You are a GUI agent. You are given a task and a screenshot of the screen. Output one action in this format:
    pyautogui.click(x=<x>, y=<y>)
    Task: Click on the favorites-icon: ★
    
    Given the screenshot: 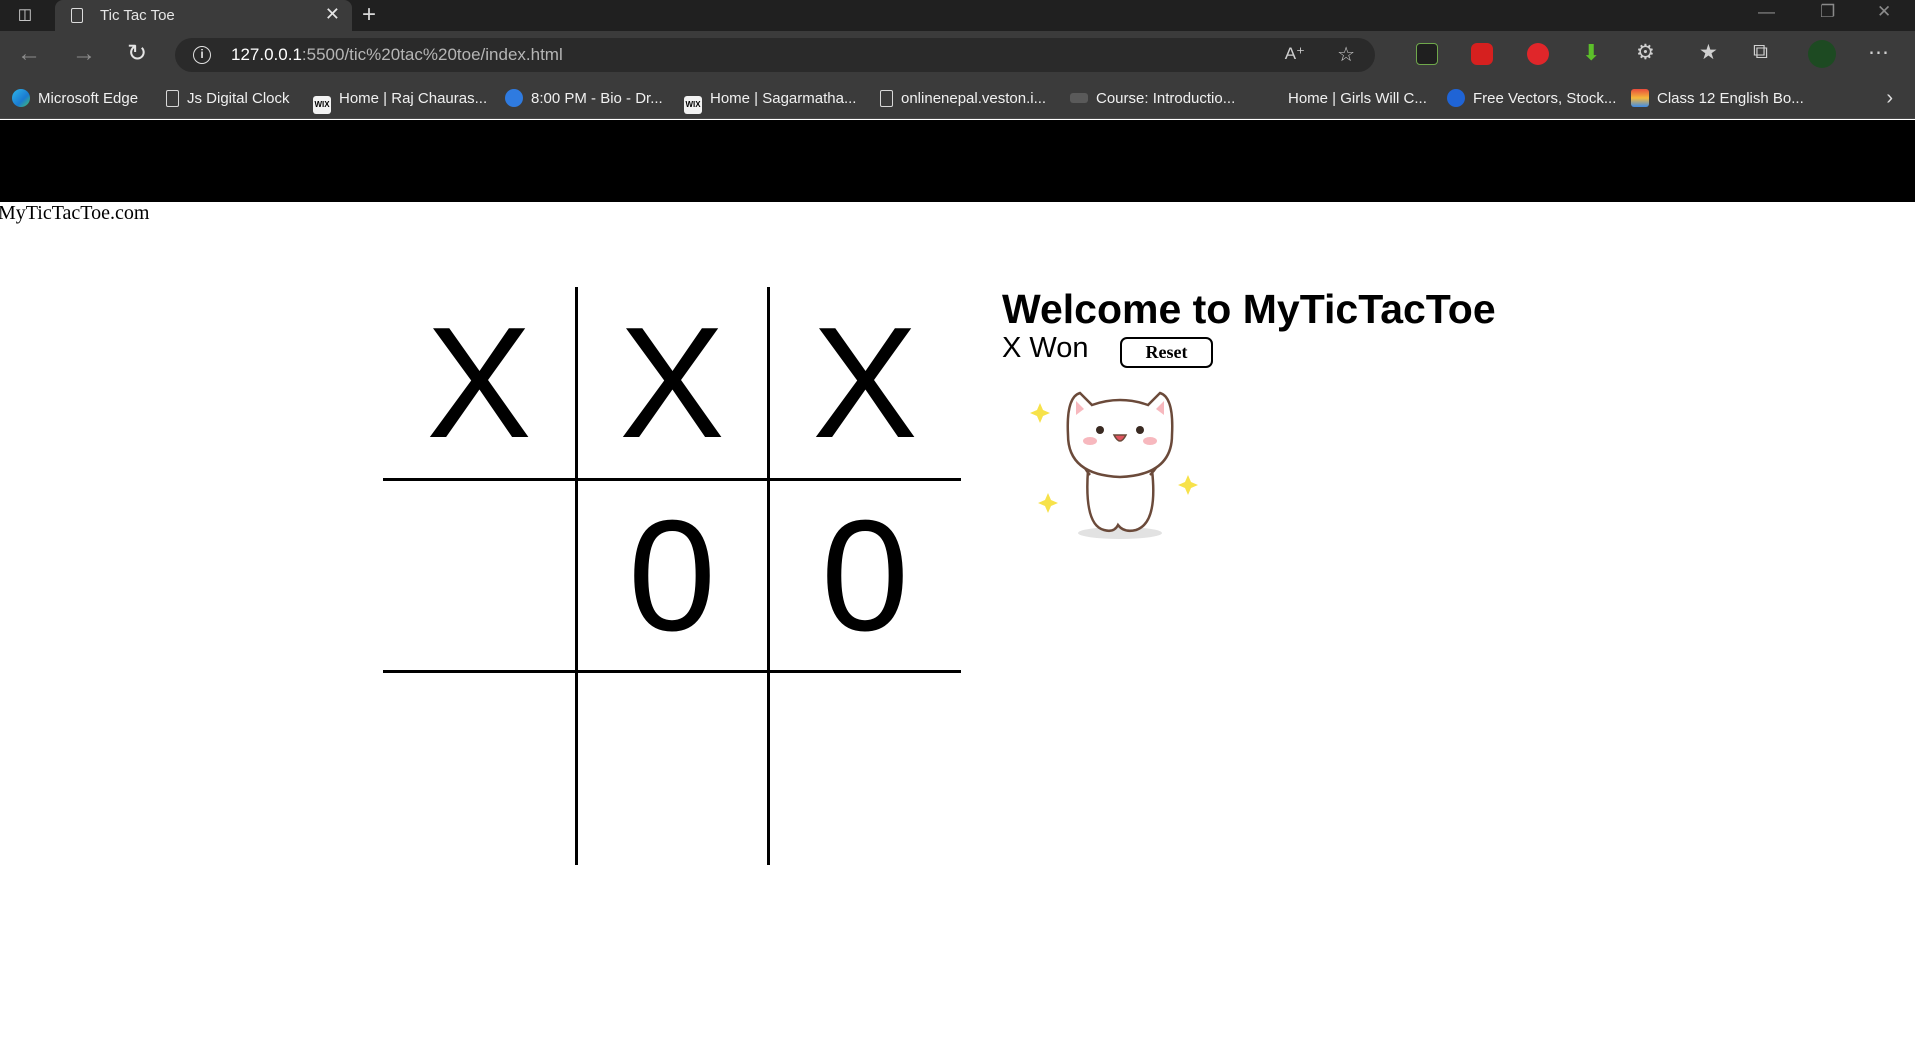 What is the action you would take?
    pyautogui.click(x=1708, y=52)
    